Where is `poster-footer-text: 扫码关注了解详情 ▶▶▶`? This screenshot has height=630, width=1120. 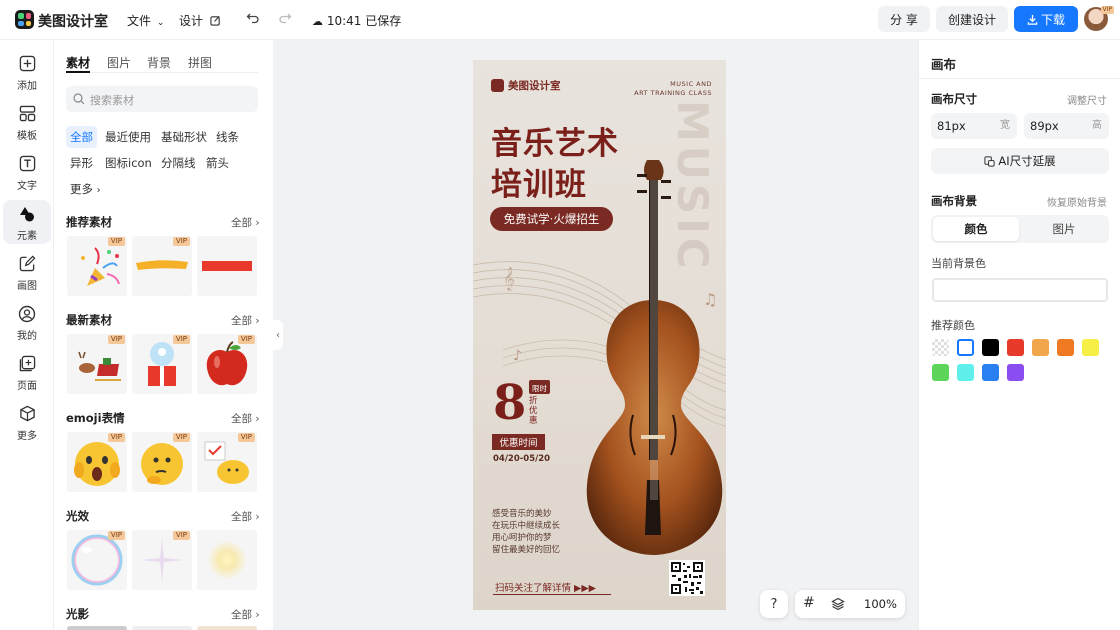 poster-footer-text: 扫码关注了解详情 ▶▶▶ is located at coordinates (545, 587).